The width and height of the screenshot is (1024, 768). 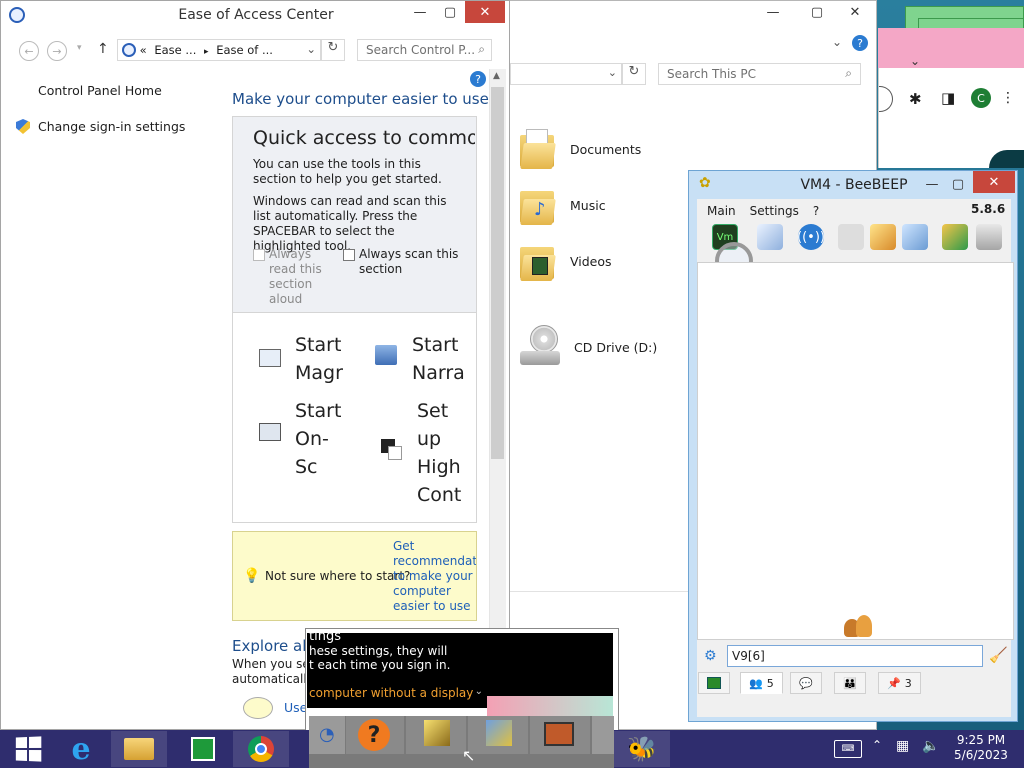 I want to click on volume-icon: 🔈, so click(x=930, y=746).